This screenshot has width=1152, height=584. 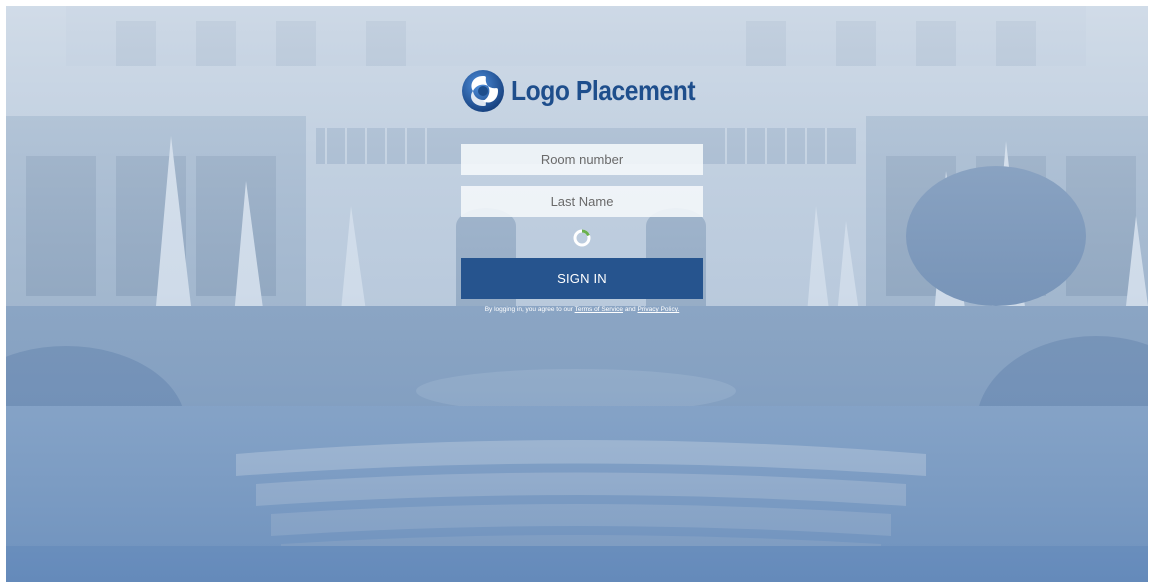 I want to click on room-number-input, so click(x=582, y=159).